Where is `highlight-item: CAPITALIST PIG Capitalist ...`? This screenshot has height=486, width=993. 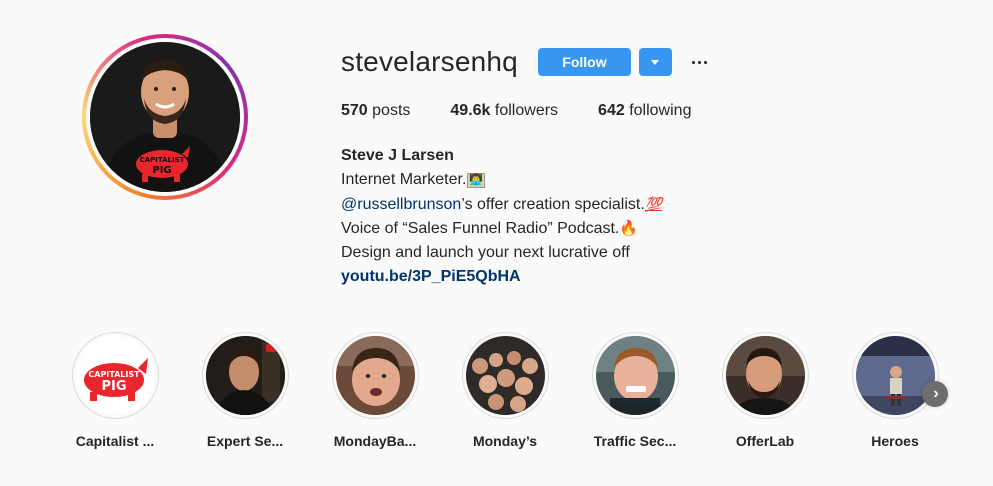
highlight-item: CAPITALIST PIG Capitalist ... is located at coordinates (115, 390).